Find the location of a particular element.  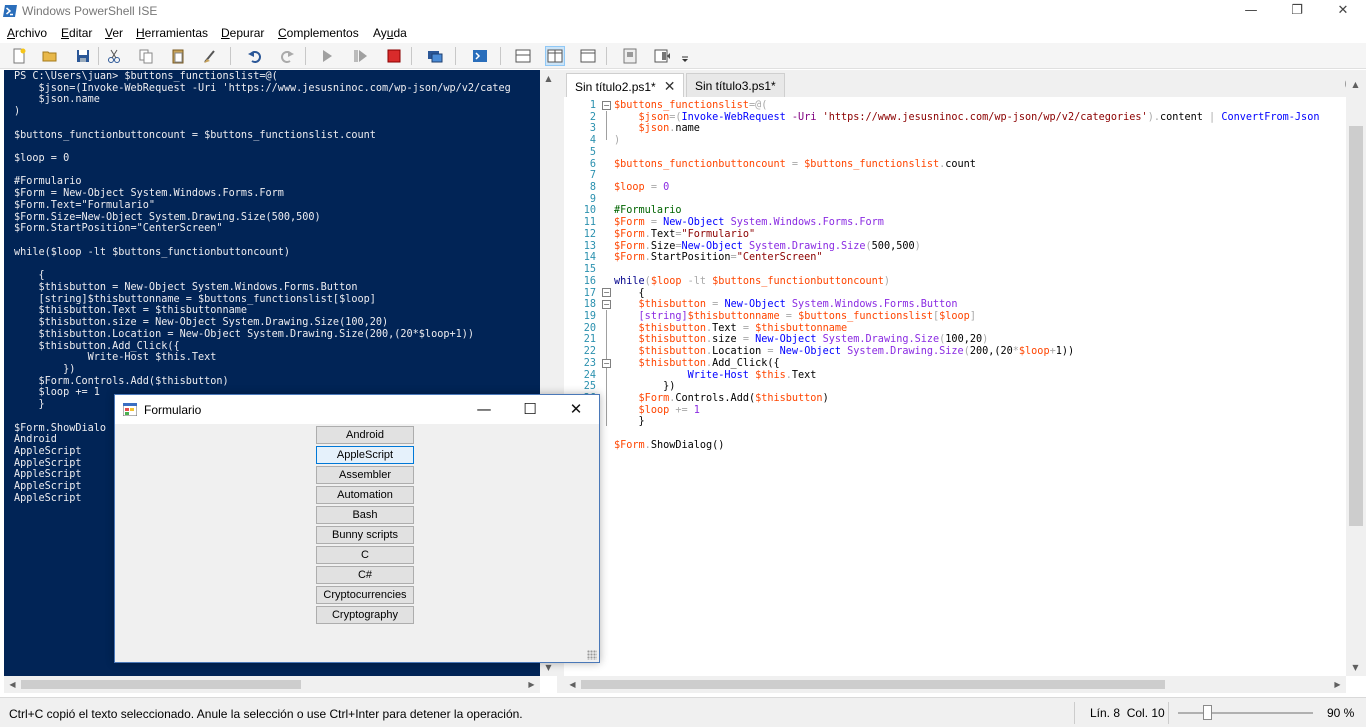

undo-icon is located at coordinates (255, 56).